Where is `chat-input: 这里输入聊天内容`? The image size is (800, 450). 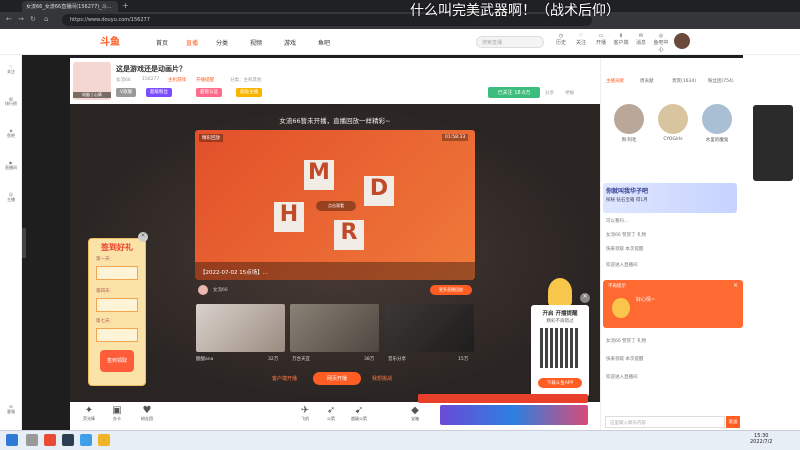
chat-input: 这里输入聊天内容 is located at coordinates (665, 422).